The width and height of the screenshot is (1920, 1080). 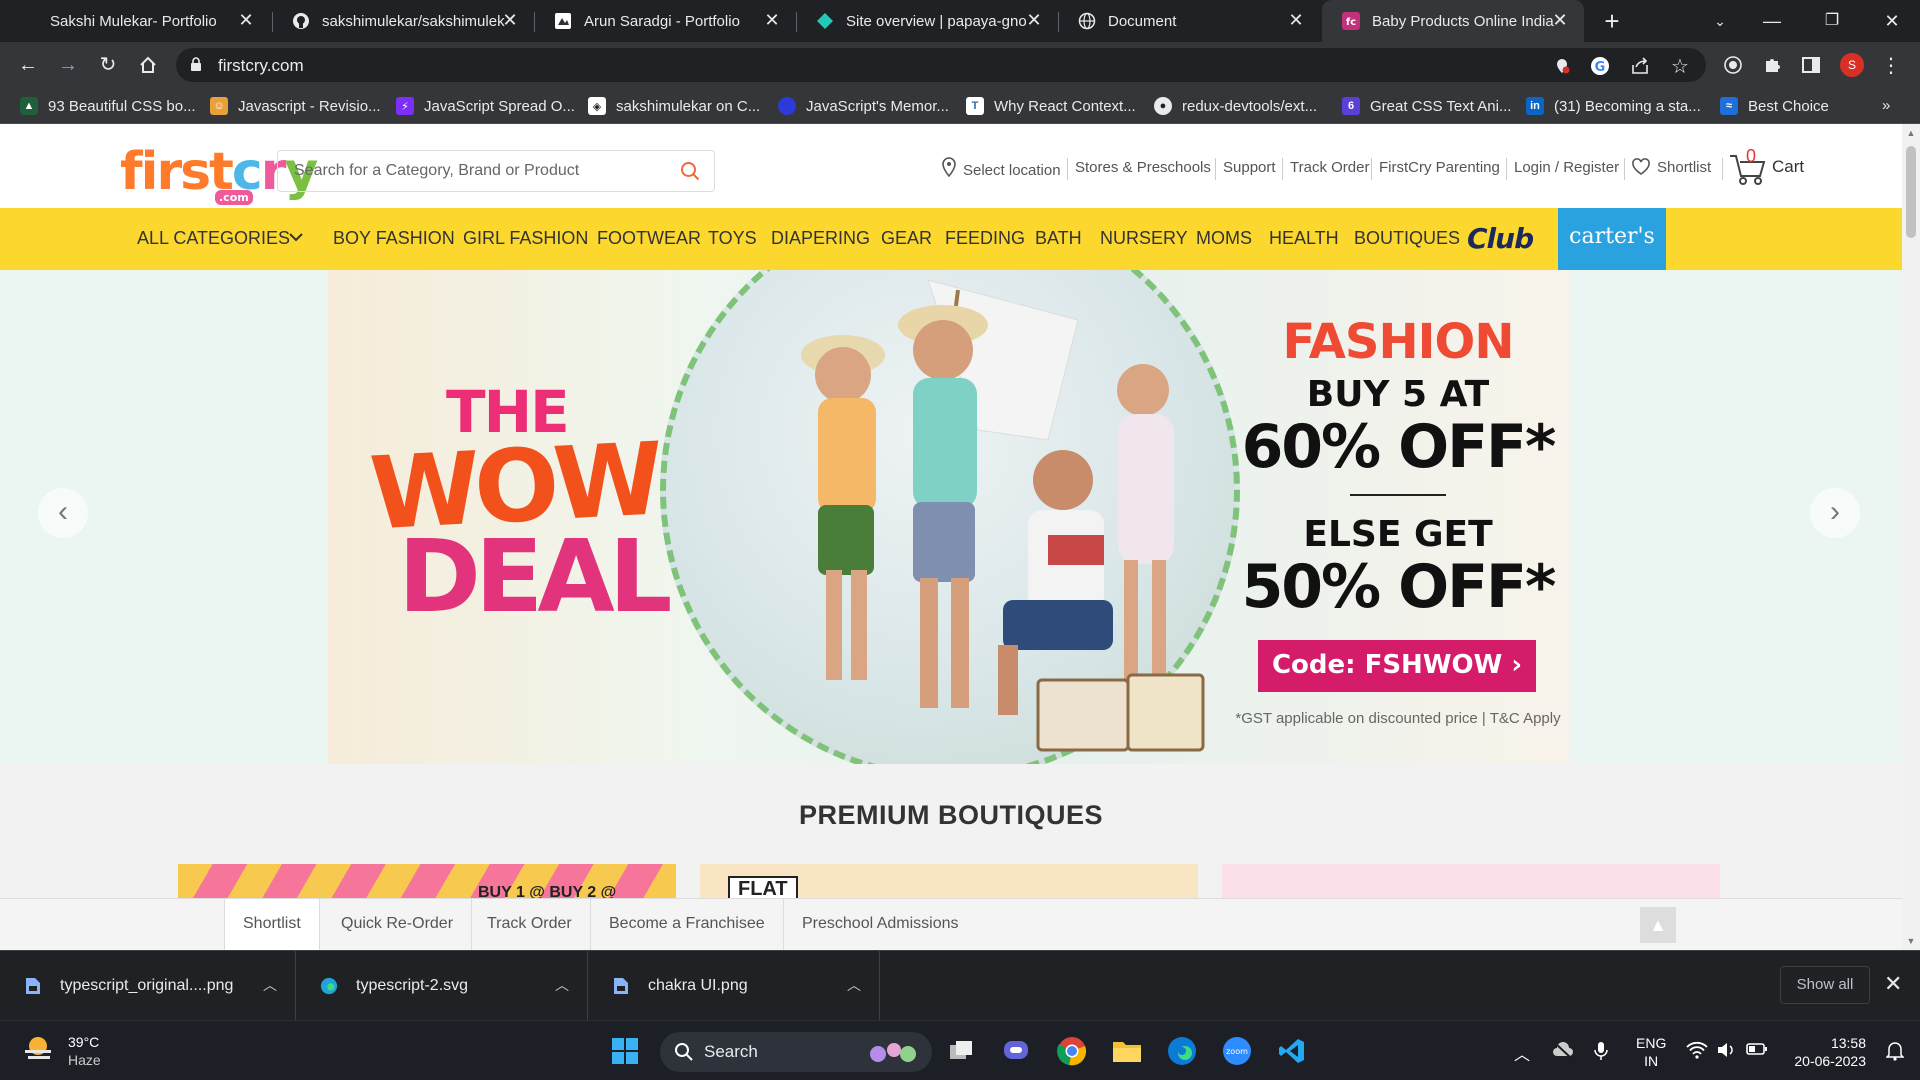 What do you see at coordinates (530, 924) in the screenshot?
I see `bottom-track-order-link: Track Order` at bounding box center [530, 924].